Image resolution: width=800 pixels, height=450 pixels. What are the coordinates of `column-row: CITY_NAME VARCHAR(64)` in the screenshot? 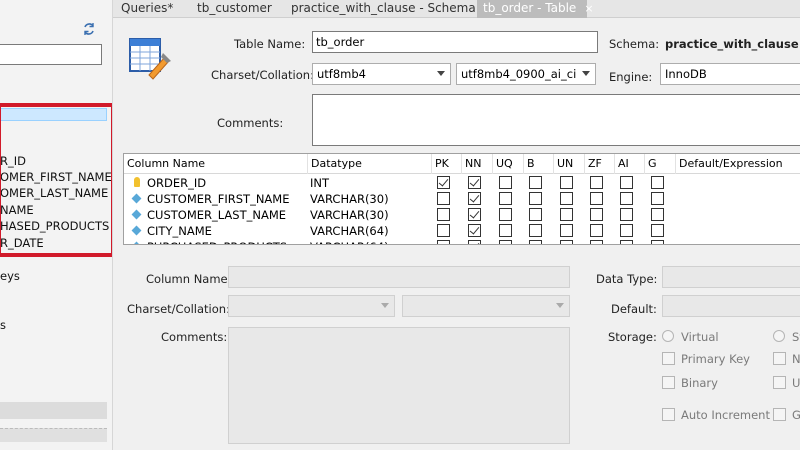 It's located at (462, 231).